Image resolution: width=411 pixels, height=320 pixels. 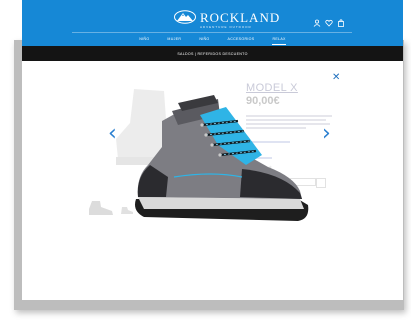 What do you see at coordinates (279, 41) in the screenshot?
I see `nav-item-active: RELAX` at bounding box center [279, 41].